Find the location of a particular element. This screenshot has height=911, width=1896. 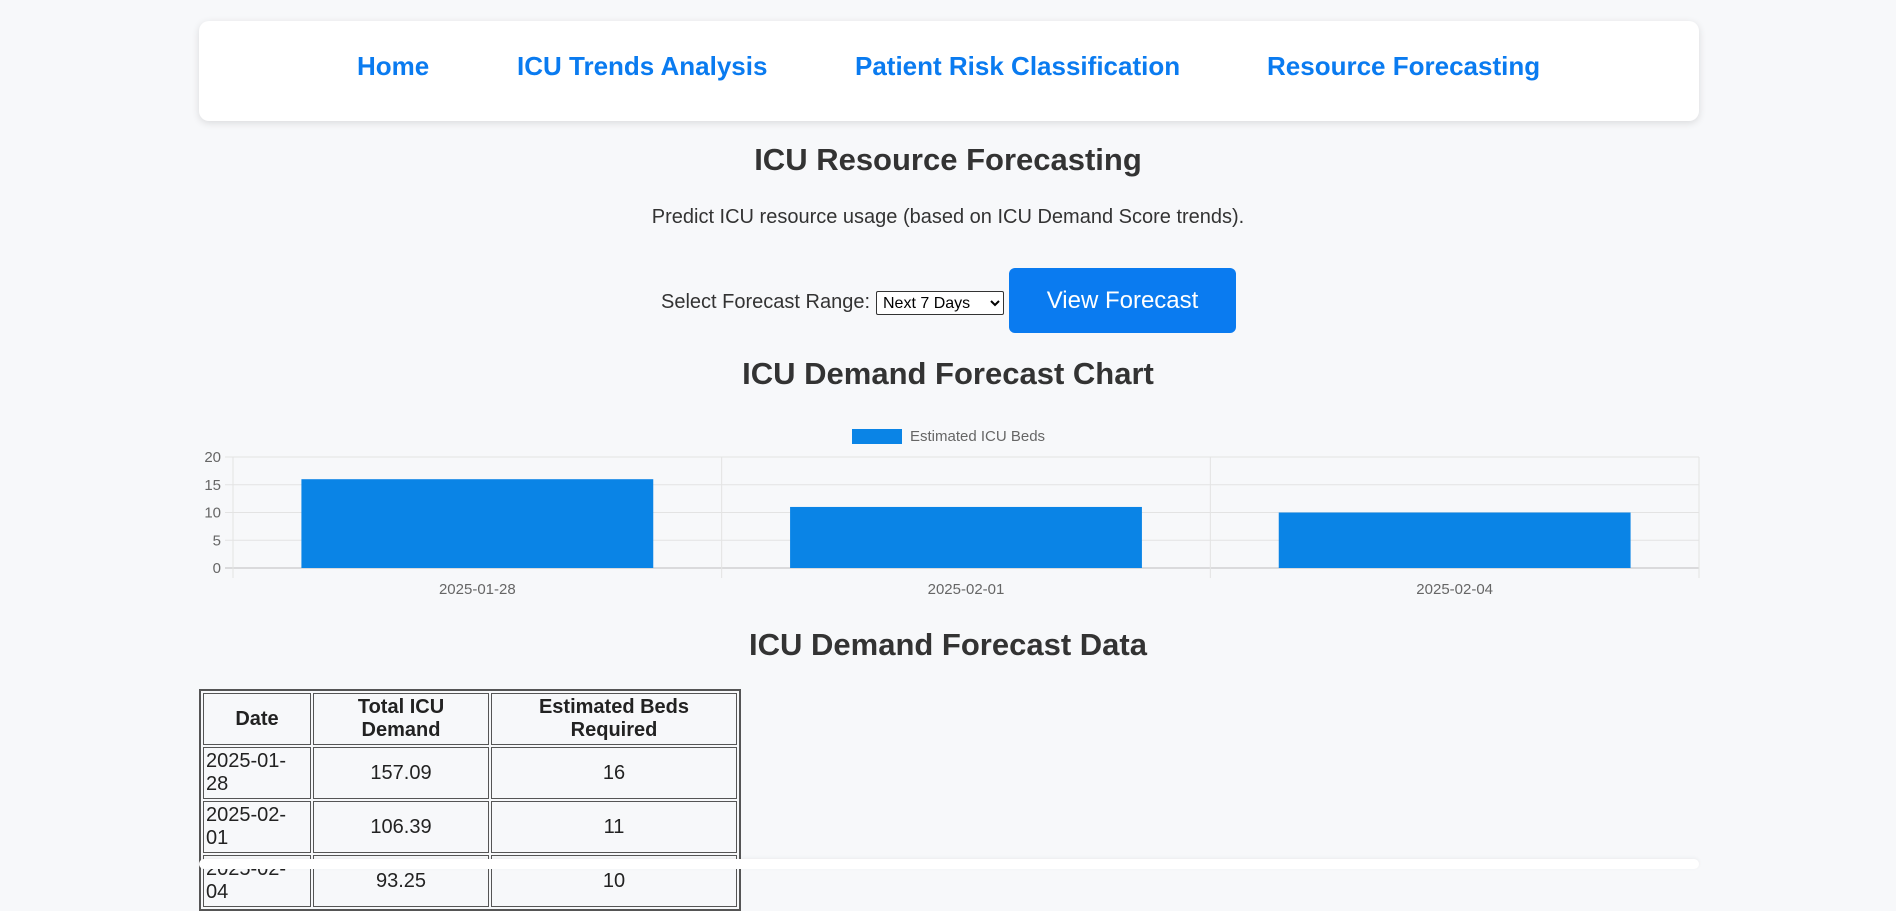

view-forecast-button: View Forecast is located at coordinates (1122, 300).